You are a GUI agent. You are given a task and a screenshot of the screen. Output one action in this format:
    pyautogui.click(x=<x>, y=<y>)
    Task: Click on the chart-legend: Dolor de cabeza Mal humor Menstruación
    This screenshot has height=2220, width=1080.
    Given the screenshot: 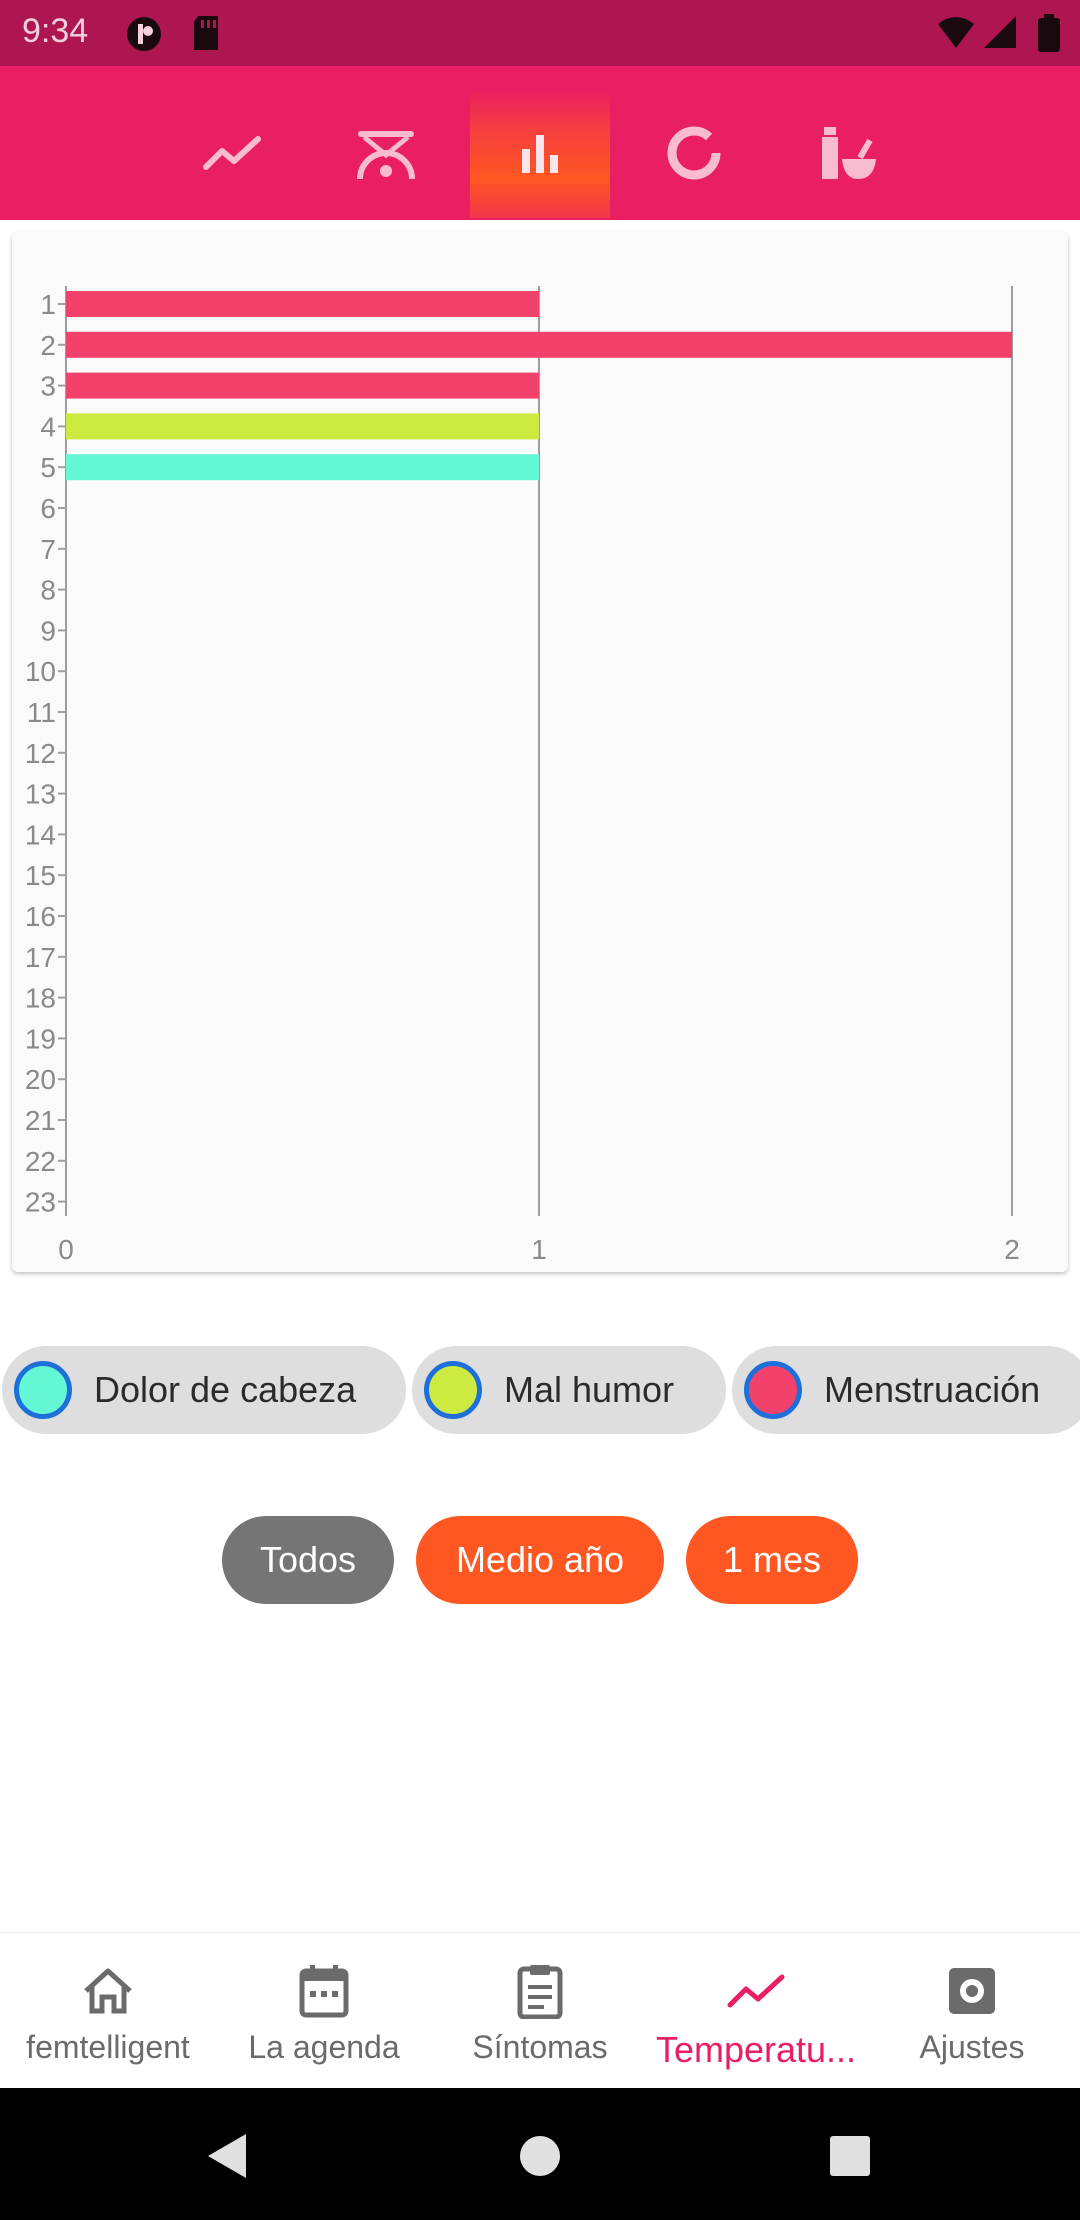 What is the action you would take?
    pyautogui.click(x=540, y=1391)
    